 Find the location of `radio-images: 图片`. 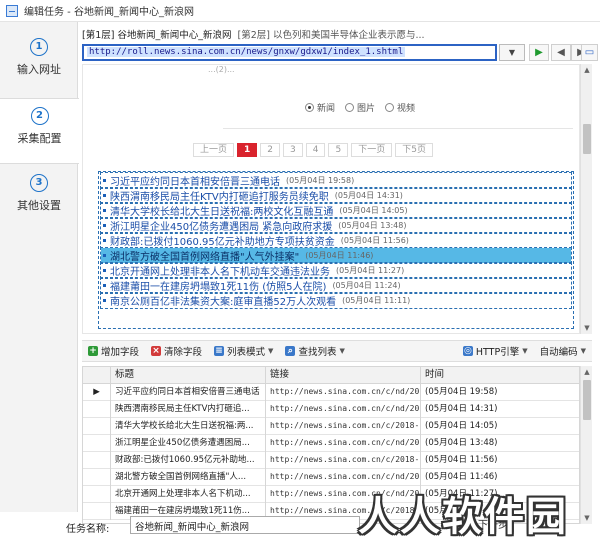

radio-images: 图片 is located at coordinates (360, 107).